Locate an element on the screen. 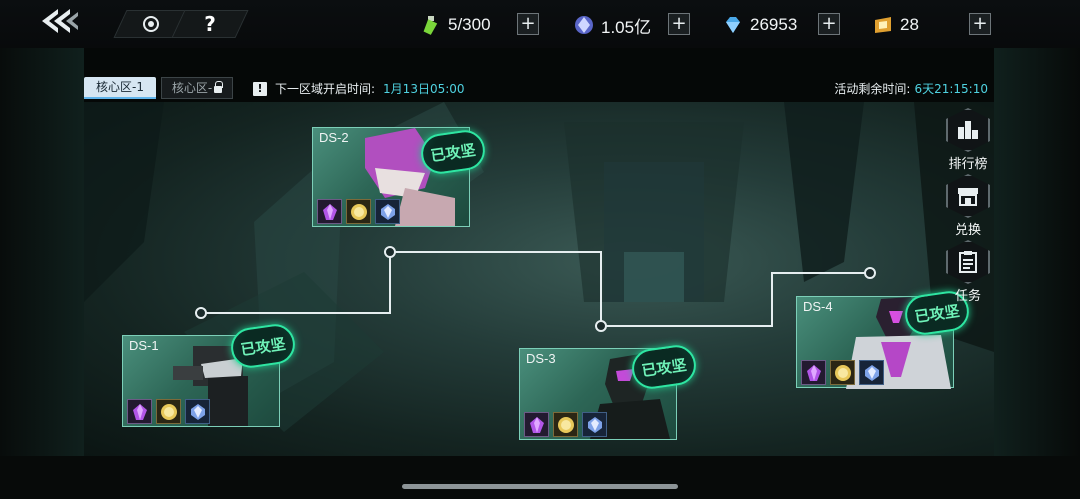  tab-core-zone-2-locked: 核心区- is located at coordinates (197, 88).